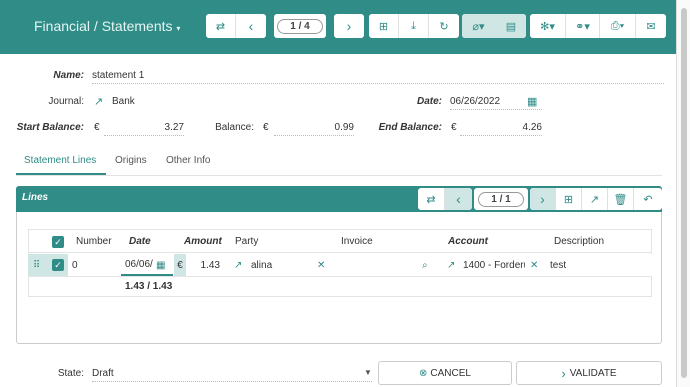 The width and height of the screenshot is (690, 387). Describe the element at coordinates (232, 375) in the screenshot. I see `state-select: Draft` at that location.